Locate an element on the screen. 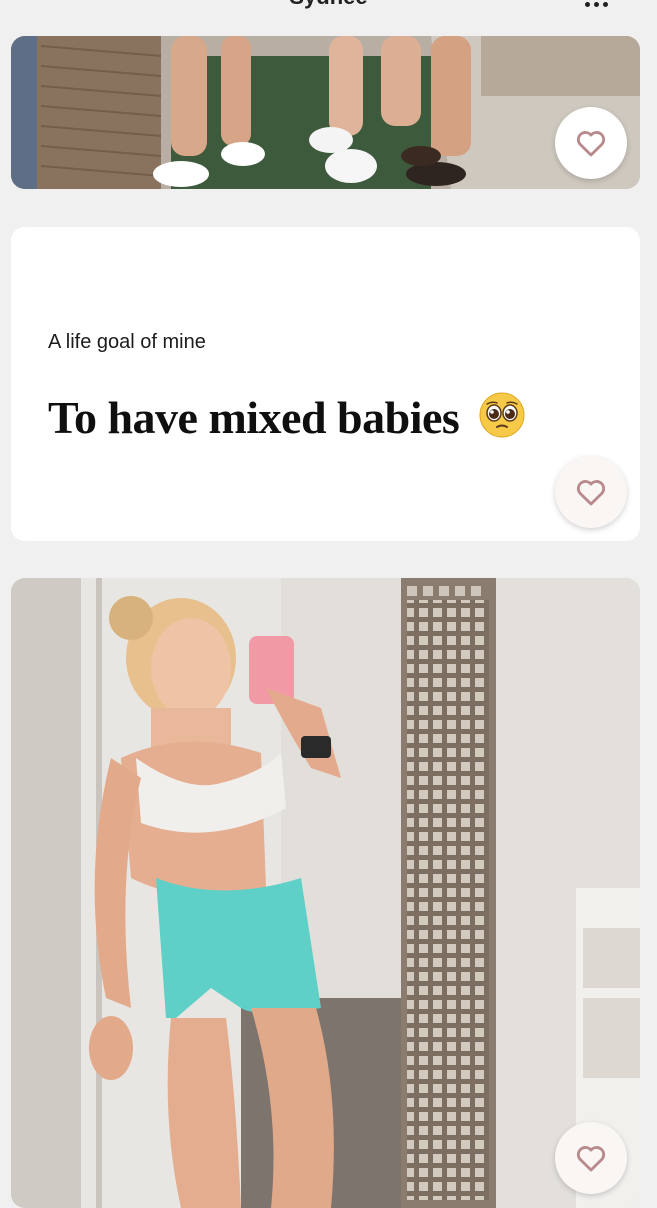 The height and width of the screenshot is (1208, 657). prompt-question: A life goal of mine is located at coordinates (127, 342).